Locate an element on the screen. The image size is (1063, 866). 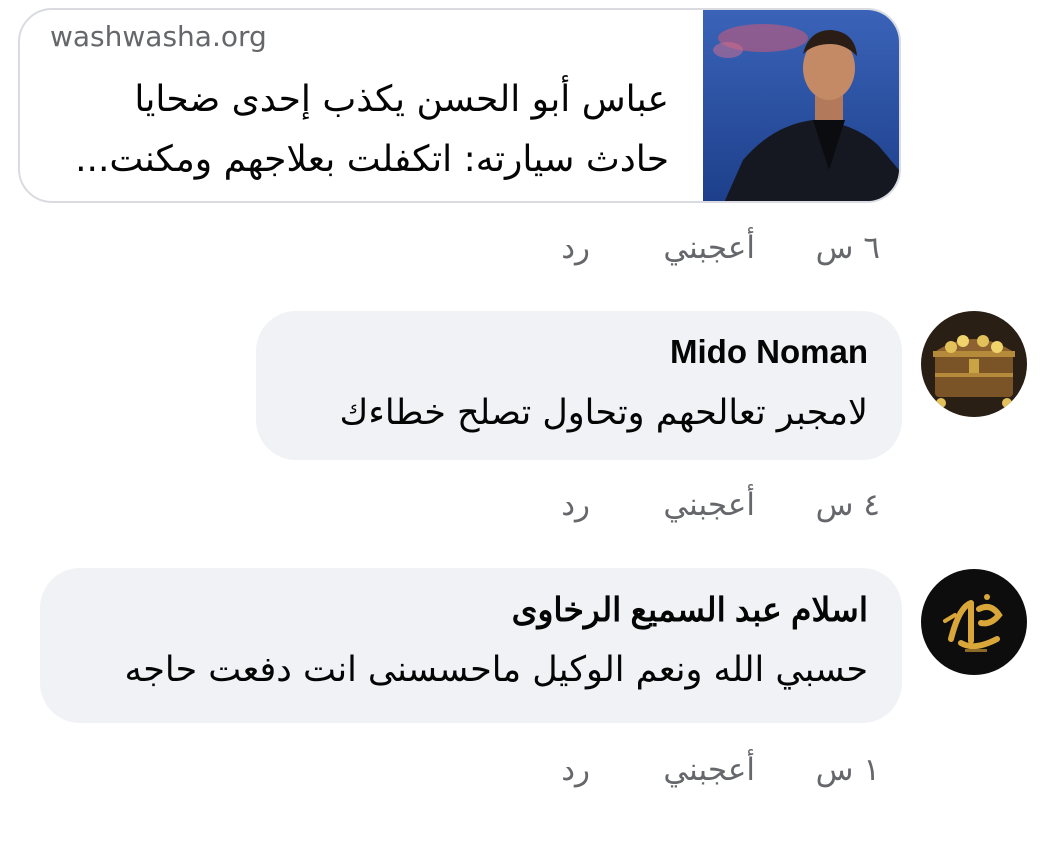
thumbnail-image is located at coordinates (801, 105).